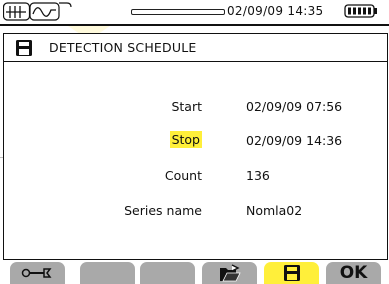  What do you see at coordinates (163, 210) in the screenshot?
I see `series-name-label: Series name` at bounding box center [163, 210].